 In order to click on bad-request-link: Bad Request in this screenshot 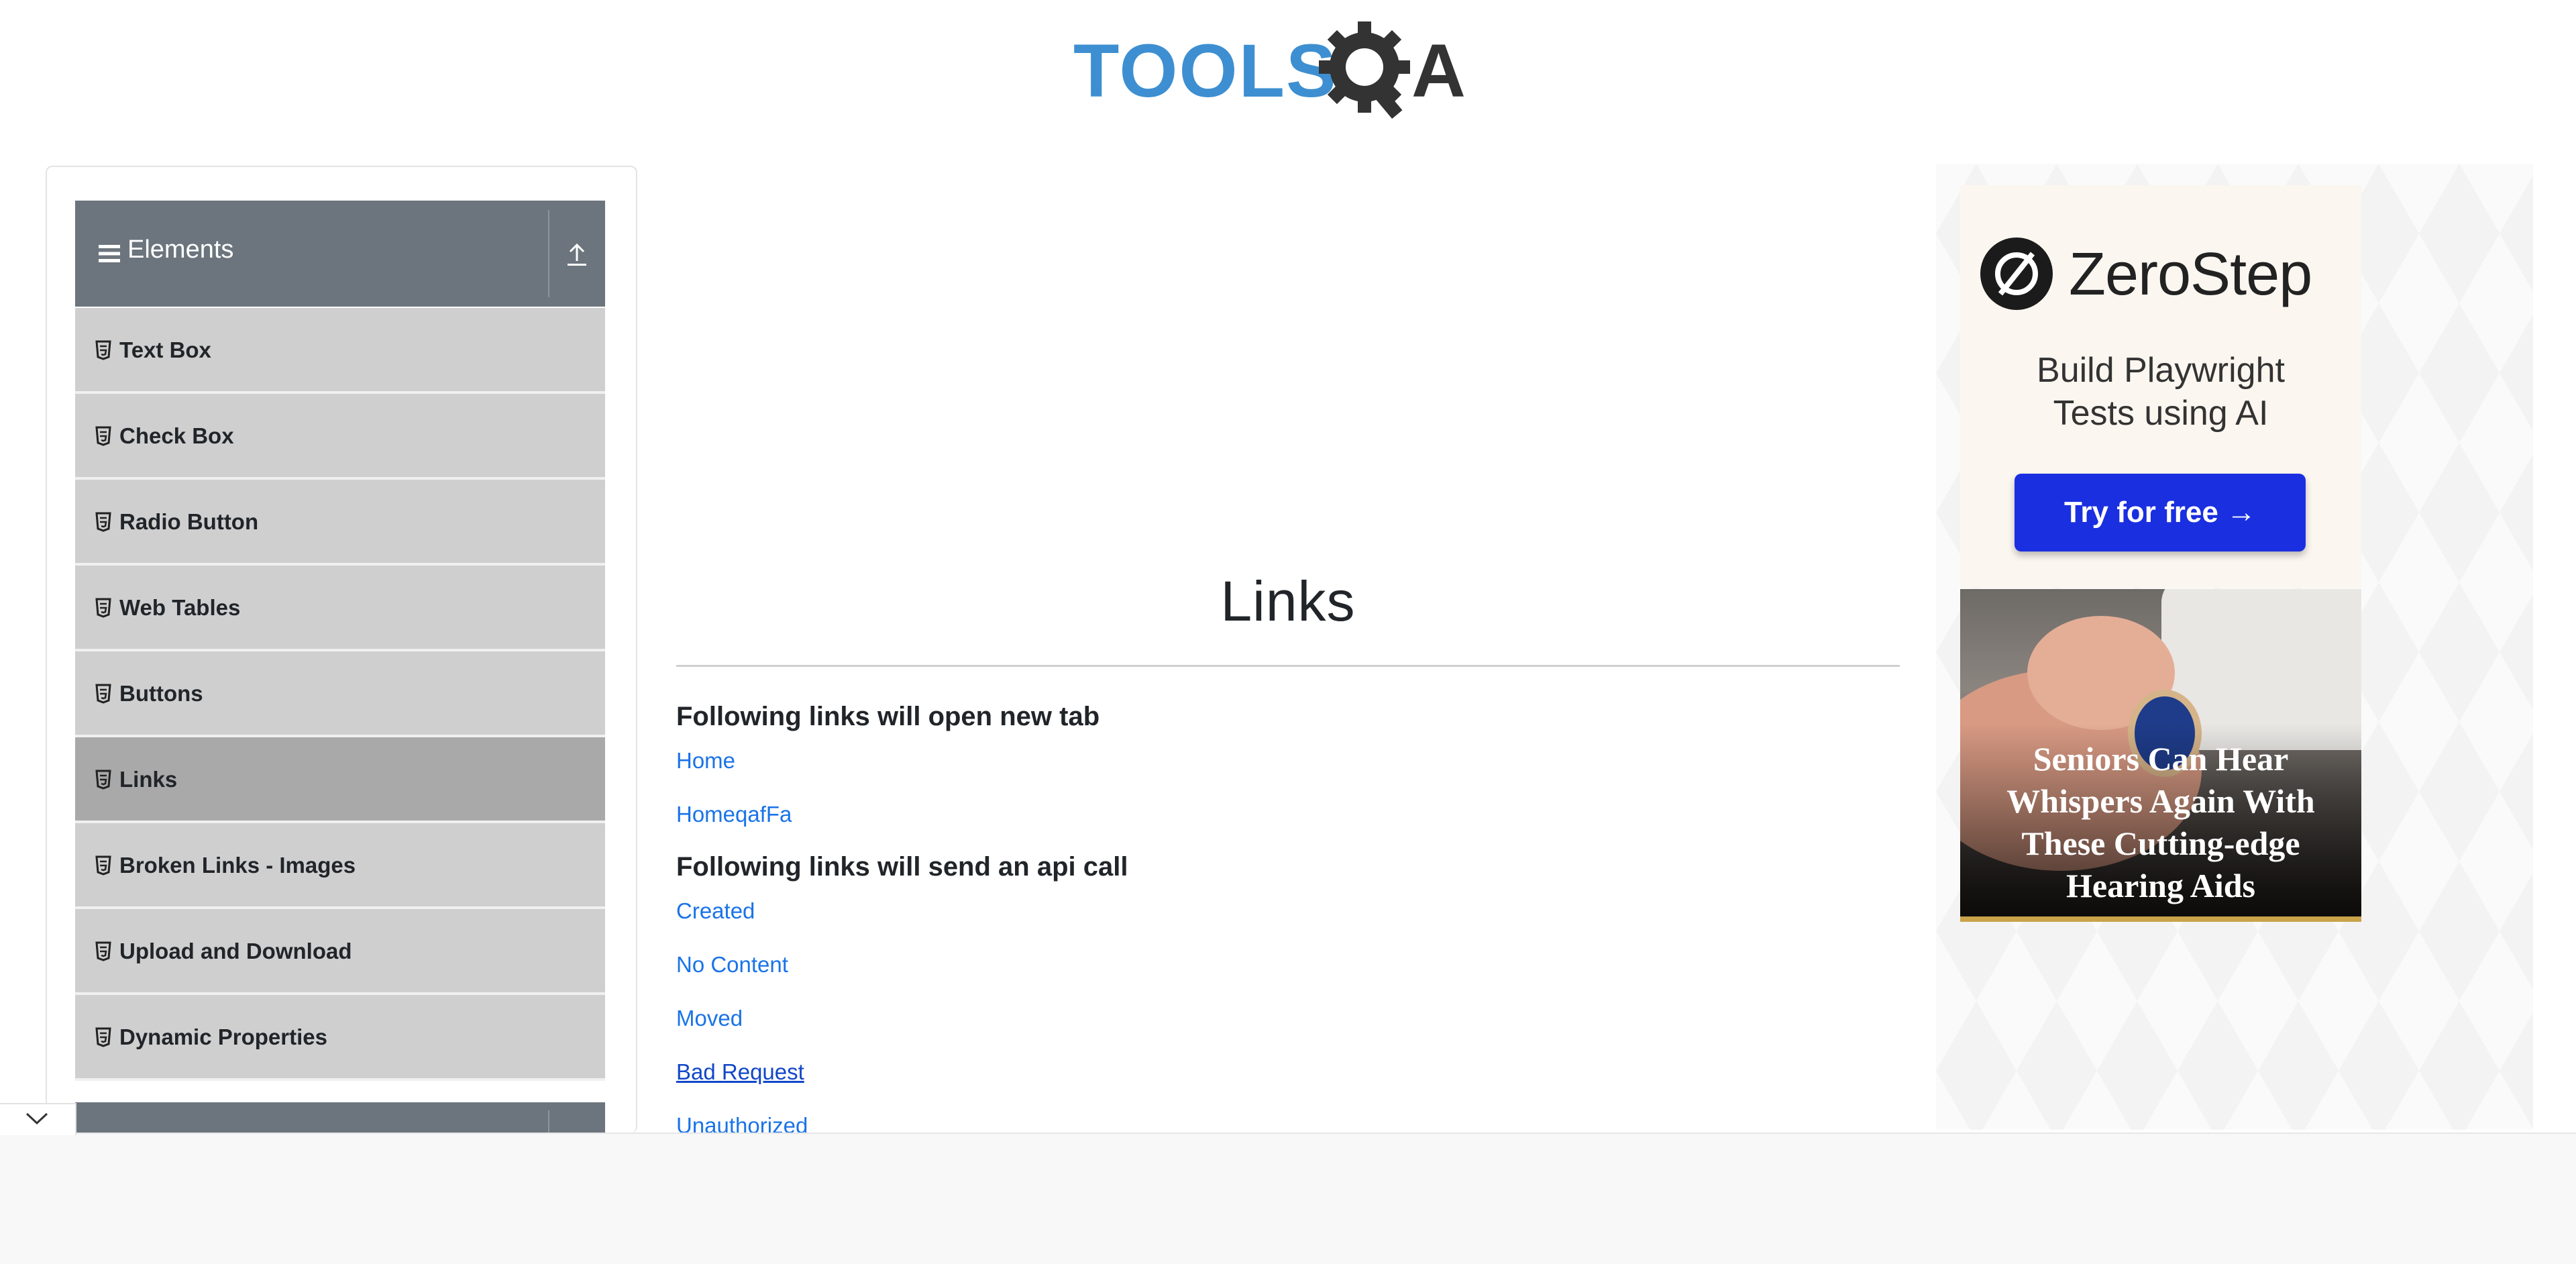, I will do `click(740, 1072)`.